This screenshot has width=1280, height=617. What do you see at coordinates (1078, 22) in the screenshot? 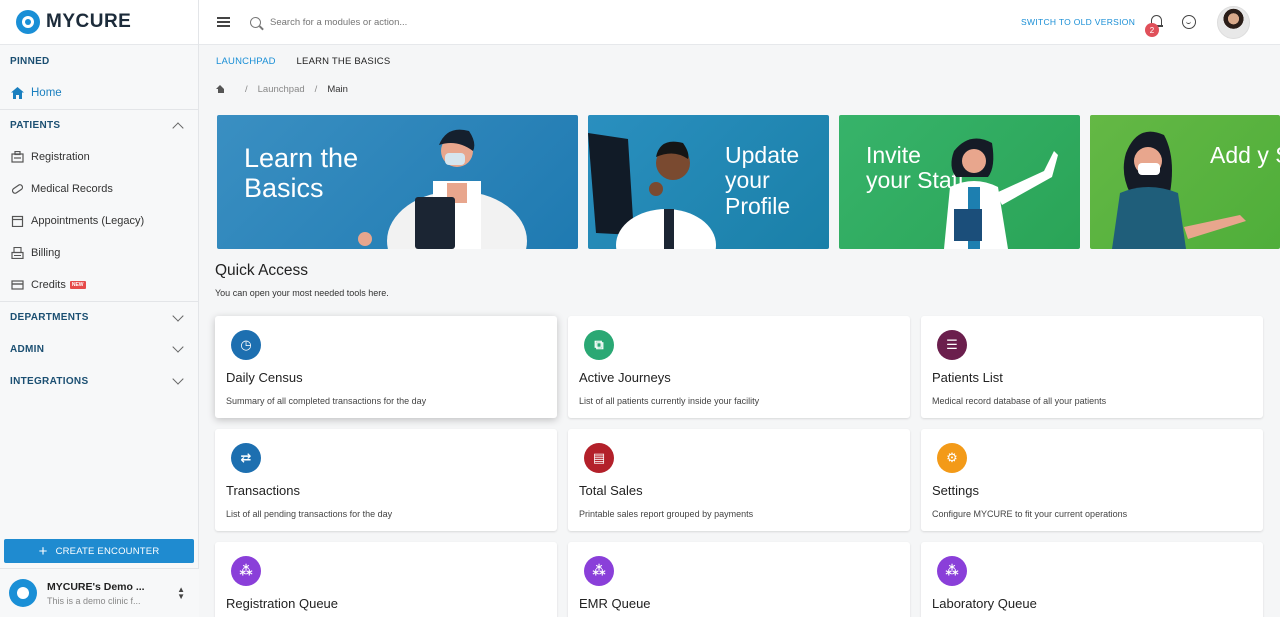
I see `switch-old-version-link: SWITCH TO OLD VERSION` at bounding box center [1078, 22].